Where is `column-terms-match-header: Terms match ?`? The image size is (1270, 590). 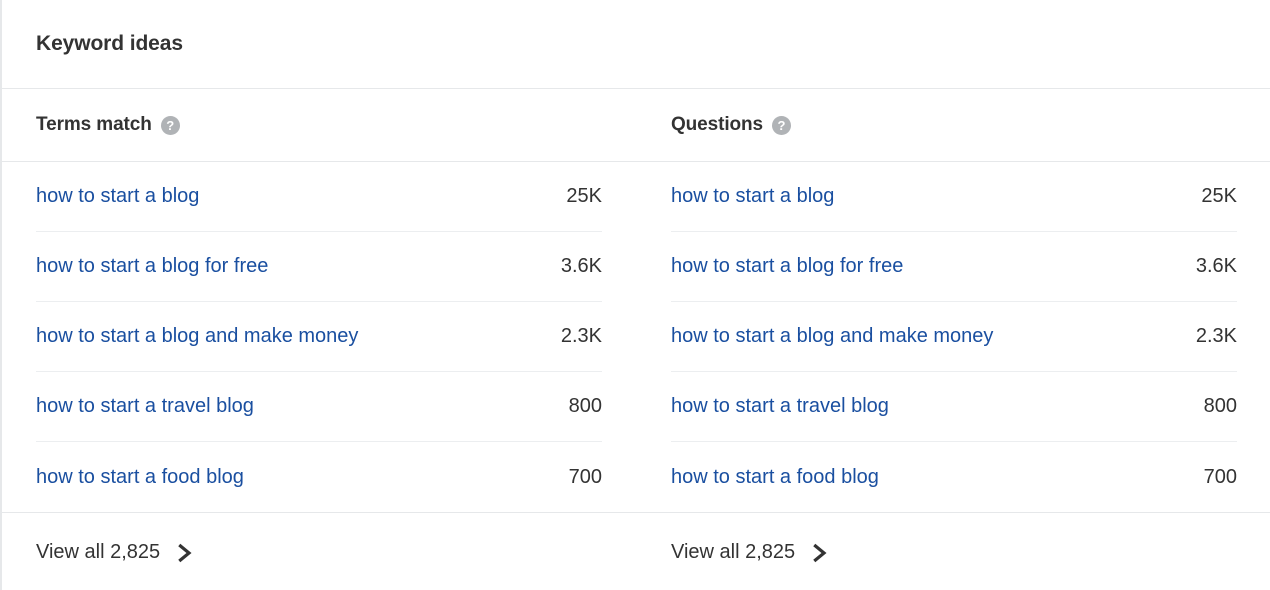
column-terms-match-header: Terms match ? is located at coordinates (319, 125).